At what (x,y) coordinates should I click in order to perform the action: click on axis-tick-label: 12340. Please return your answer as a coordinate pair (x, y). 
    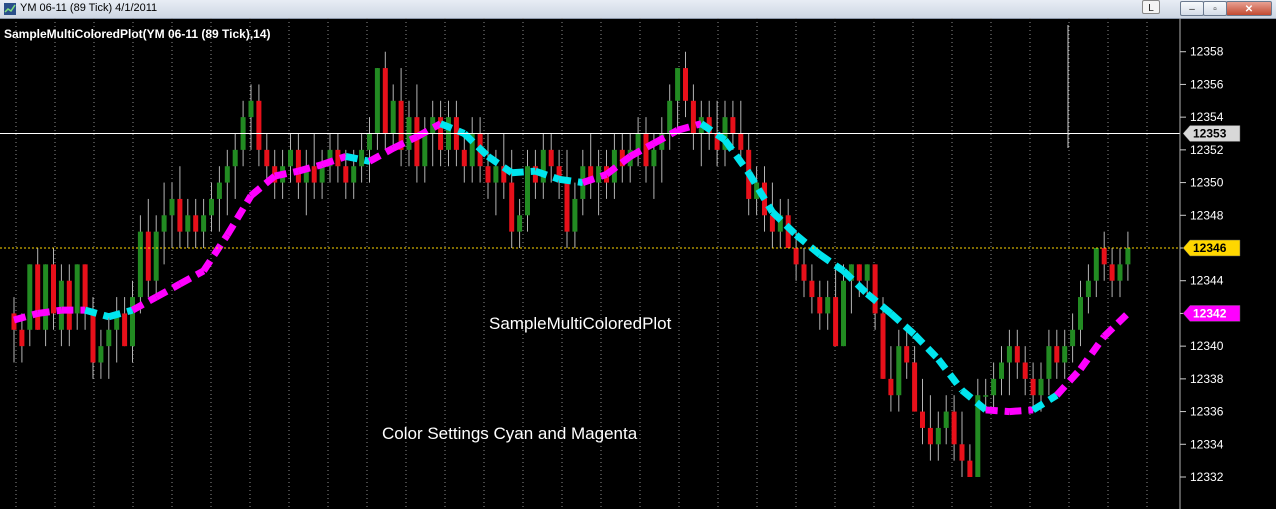
    Looking at the image, I should click on (1207, 346).